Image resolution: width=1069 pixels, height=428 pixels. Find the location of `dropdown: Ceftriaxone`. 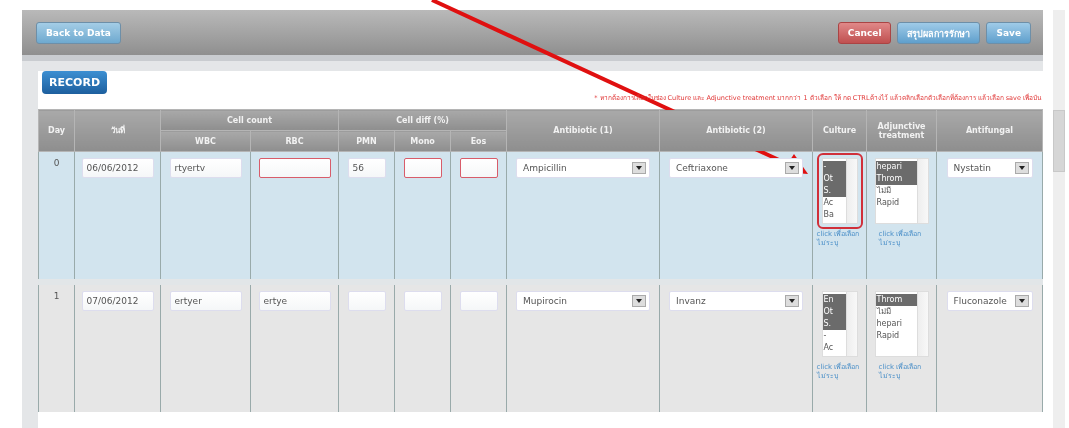

dropdown: Ceftriaxone is located at coordinates (736, 168).